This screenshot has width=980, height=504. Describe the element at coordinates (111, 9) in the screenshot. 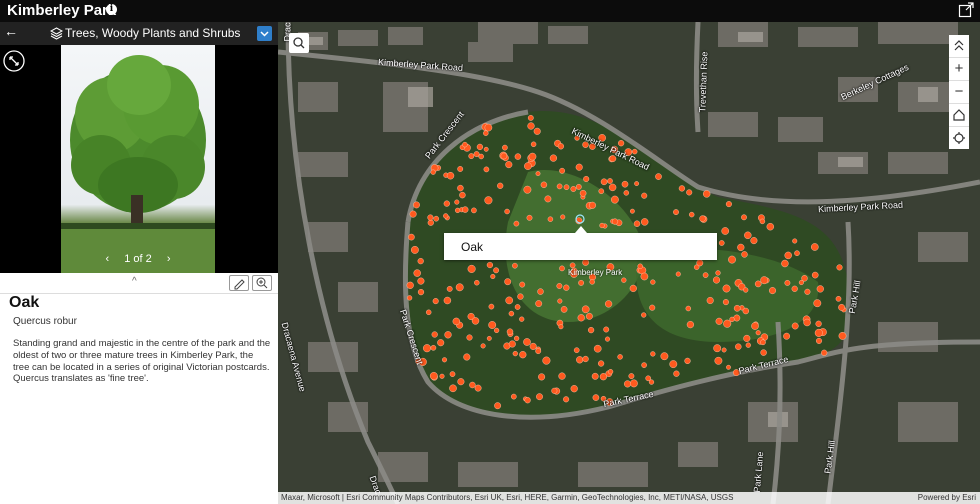

I see `info-icon: i` at that location.